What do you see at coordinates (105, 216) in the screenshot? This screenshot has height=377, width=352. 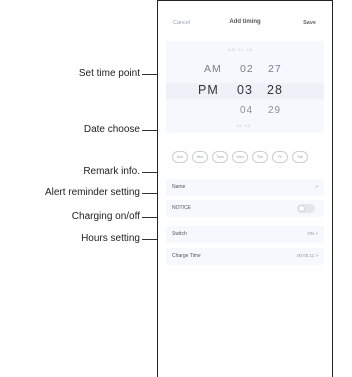 I see `label-charging-onoff: Charging on/off` at bounding box center [105, 216].